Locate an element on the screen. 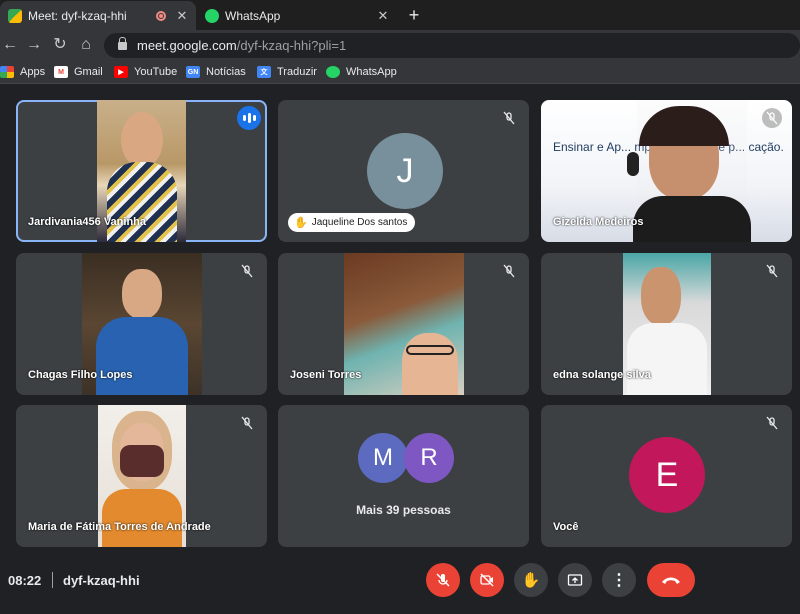 This screenshot has height=614, width=800. bookmark-whatsapp: WhatsApp is located at coordinates (361, 72).